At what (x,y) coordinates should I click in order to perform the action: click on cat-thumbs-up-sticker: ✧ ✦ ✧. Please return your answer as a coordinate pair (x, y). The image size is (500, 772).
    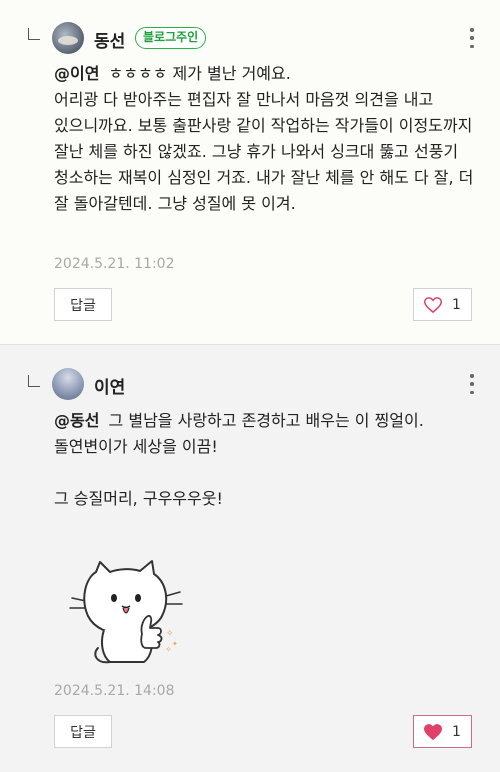
    Looking at the image, I should click on (126, 612).